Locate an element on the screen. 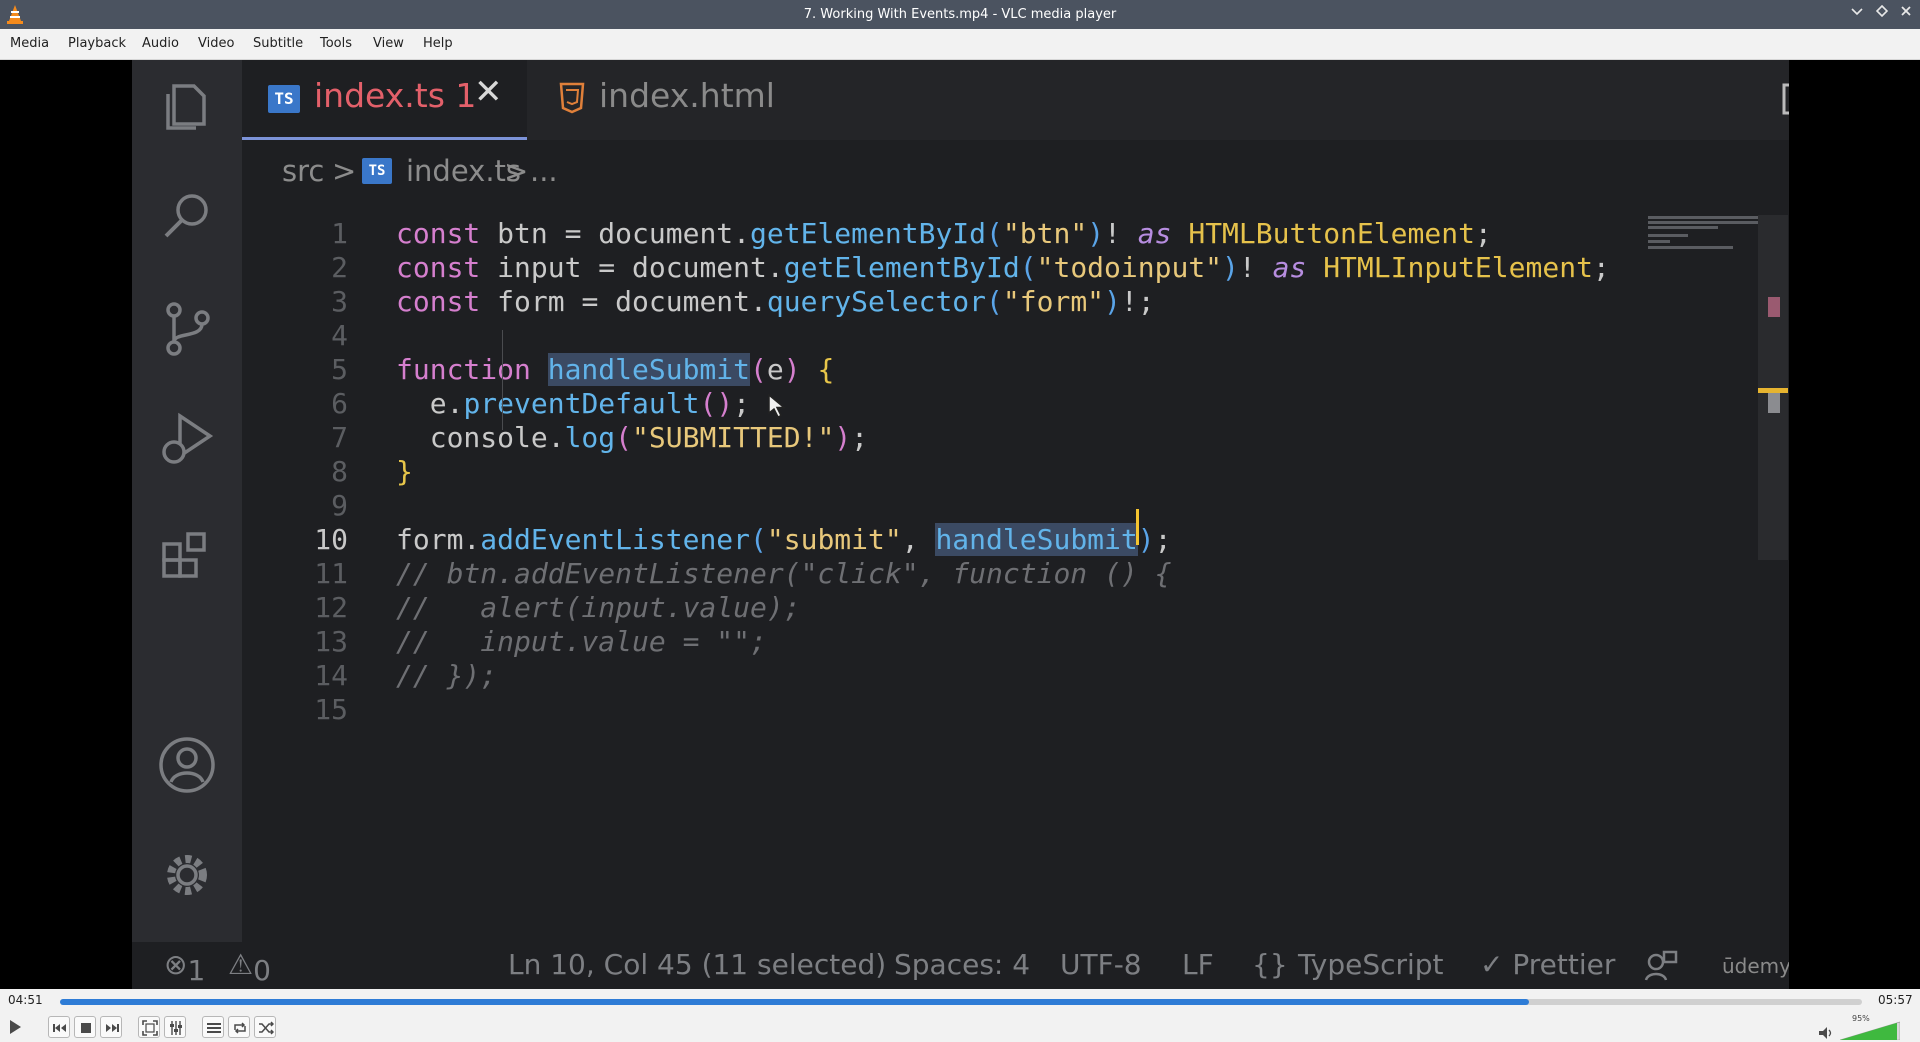  equalizer-icon is located at coordinates (176, 1028).